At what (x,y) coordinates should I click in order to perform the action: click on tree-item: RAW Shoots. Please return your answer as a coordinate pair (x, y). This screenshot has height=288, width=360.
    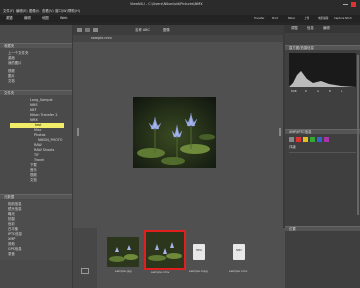
    Looking at the image, I should click on (44, 150).